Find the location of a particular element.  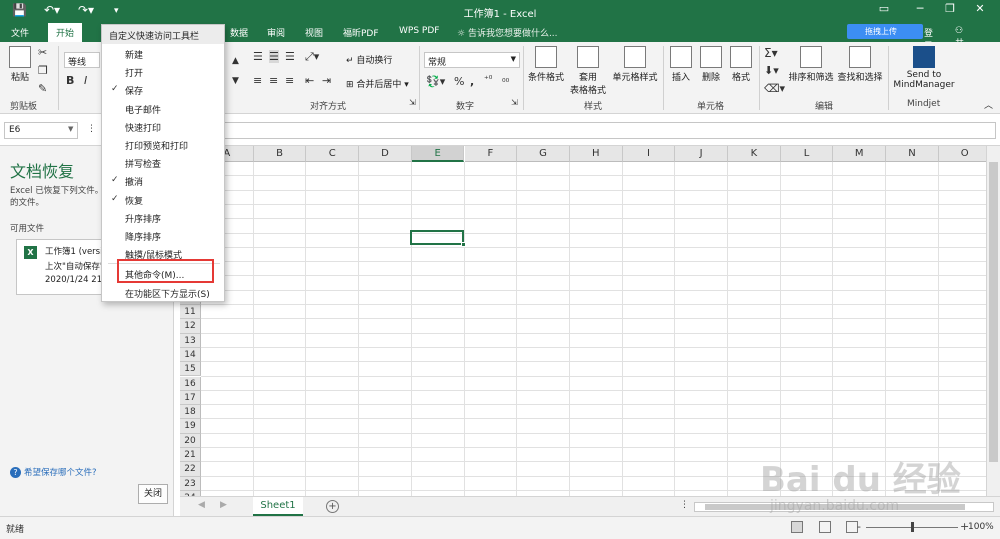

tab-foxit-pdf: 福昕PDF is located at coordinates (361, 32).